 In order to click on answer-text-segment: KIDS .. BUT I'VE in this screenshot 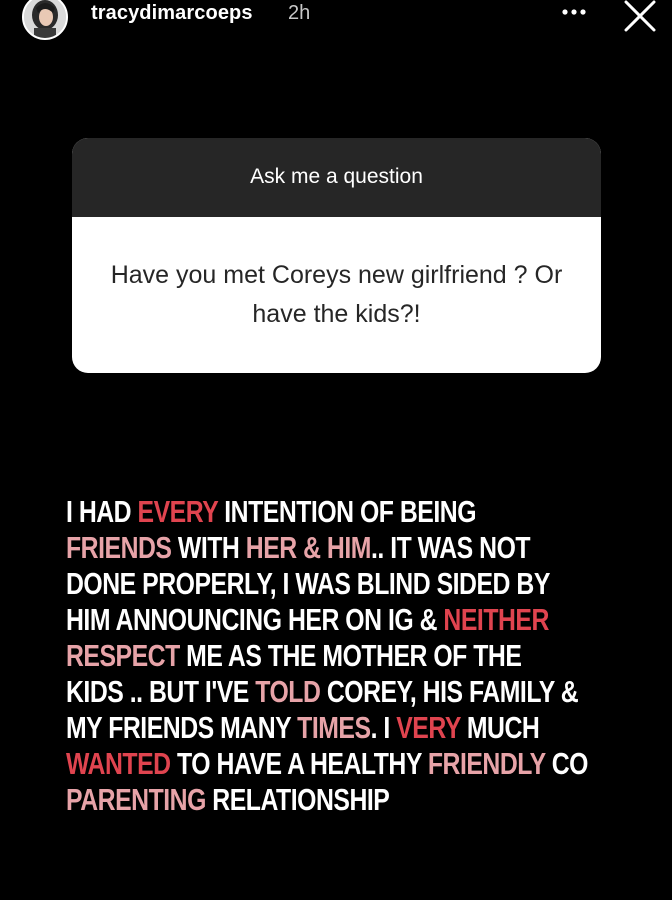, I will do `click(161, 691)`.